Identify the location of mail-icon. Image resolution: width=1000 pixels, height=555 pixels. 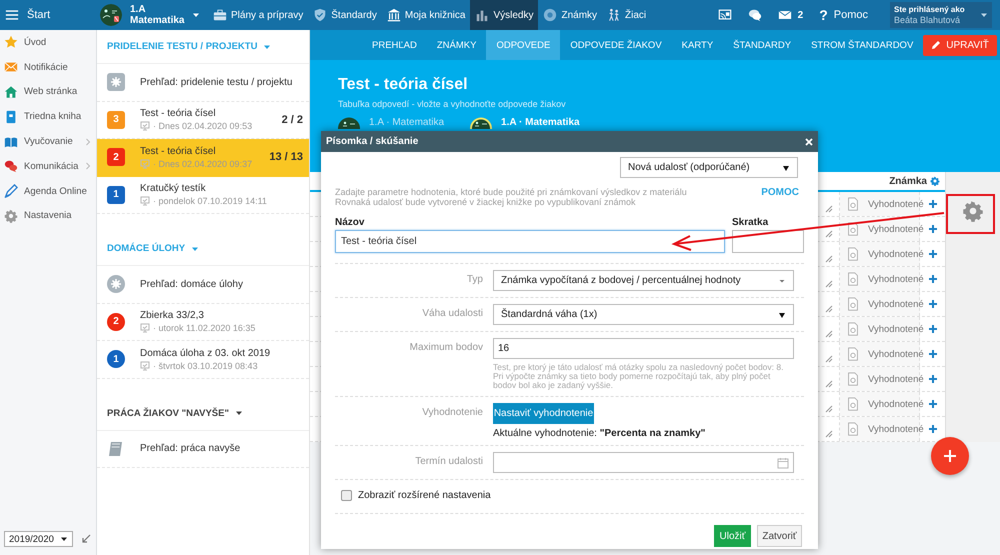
(785, 15).